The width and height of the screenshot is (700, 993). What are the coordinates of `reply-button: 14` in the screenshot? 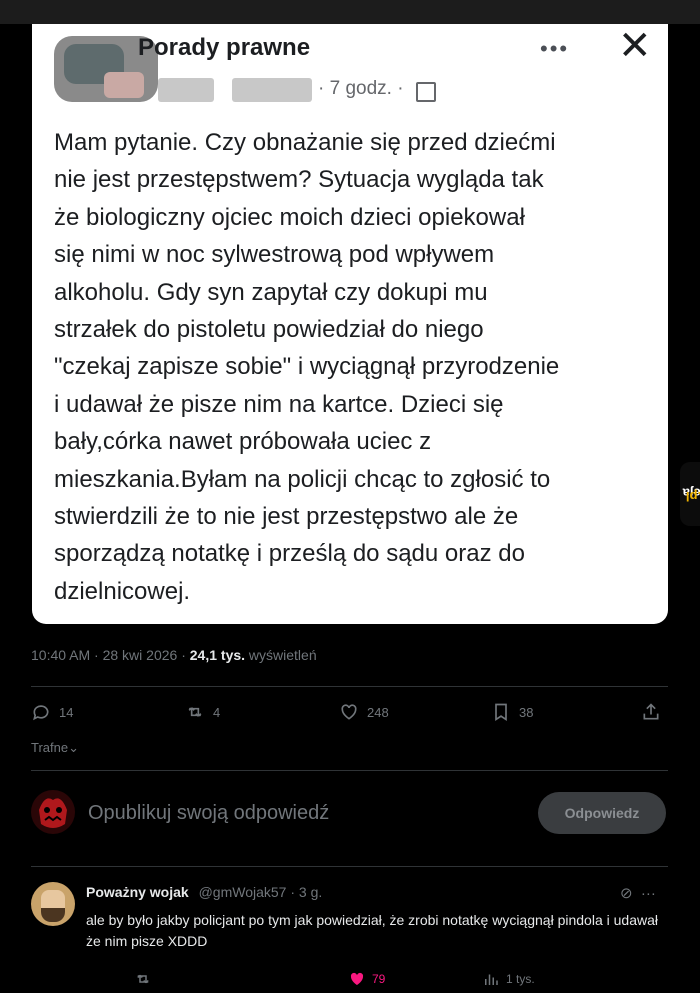 It's located at (52, 712).